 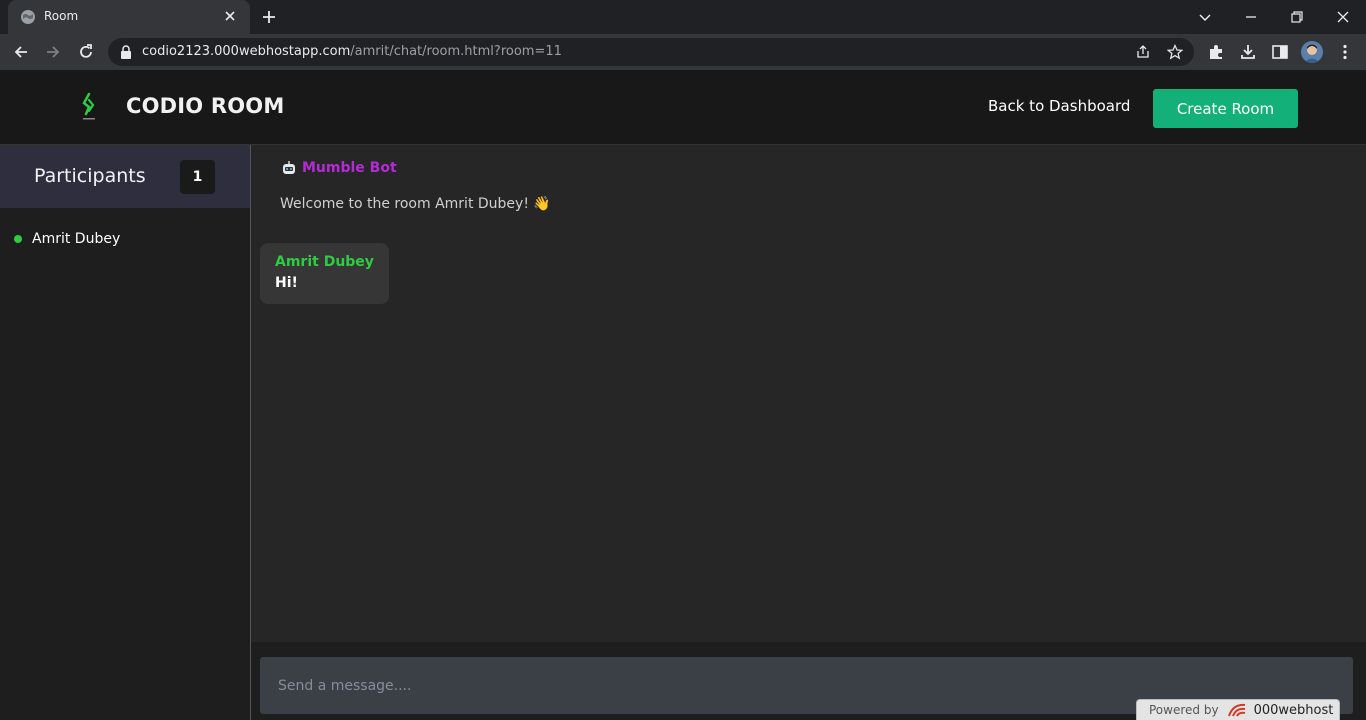 What do you see at coordinates (349, 168) in the screenshot?
I see `bot-name: Mumble Bot` at bounding box center [349, 168].